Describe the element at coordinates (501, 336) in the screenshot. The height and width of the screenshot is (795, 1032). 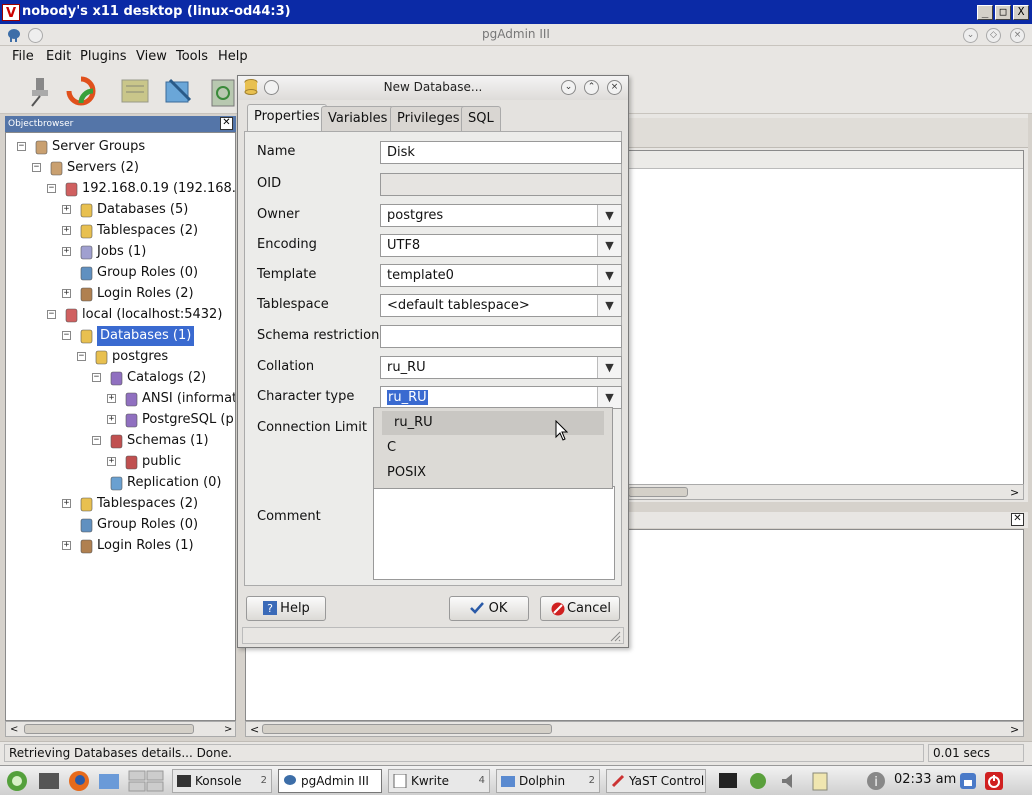
I see `schema-restriction-input` at that location.